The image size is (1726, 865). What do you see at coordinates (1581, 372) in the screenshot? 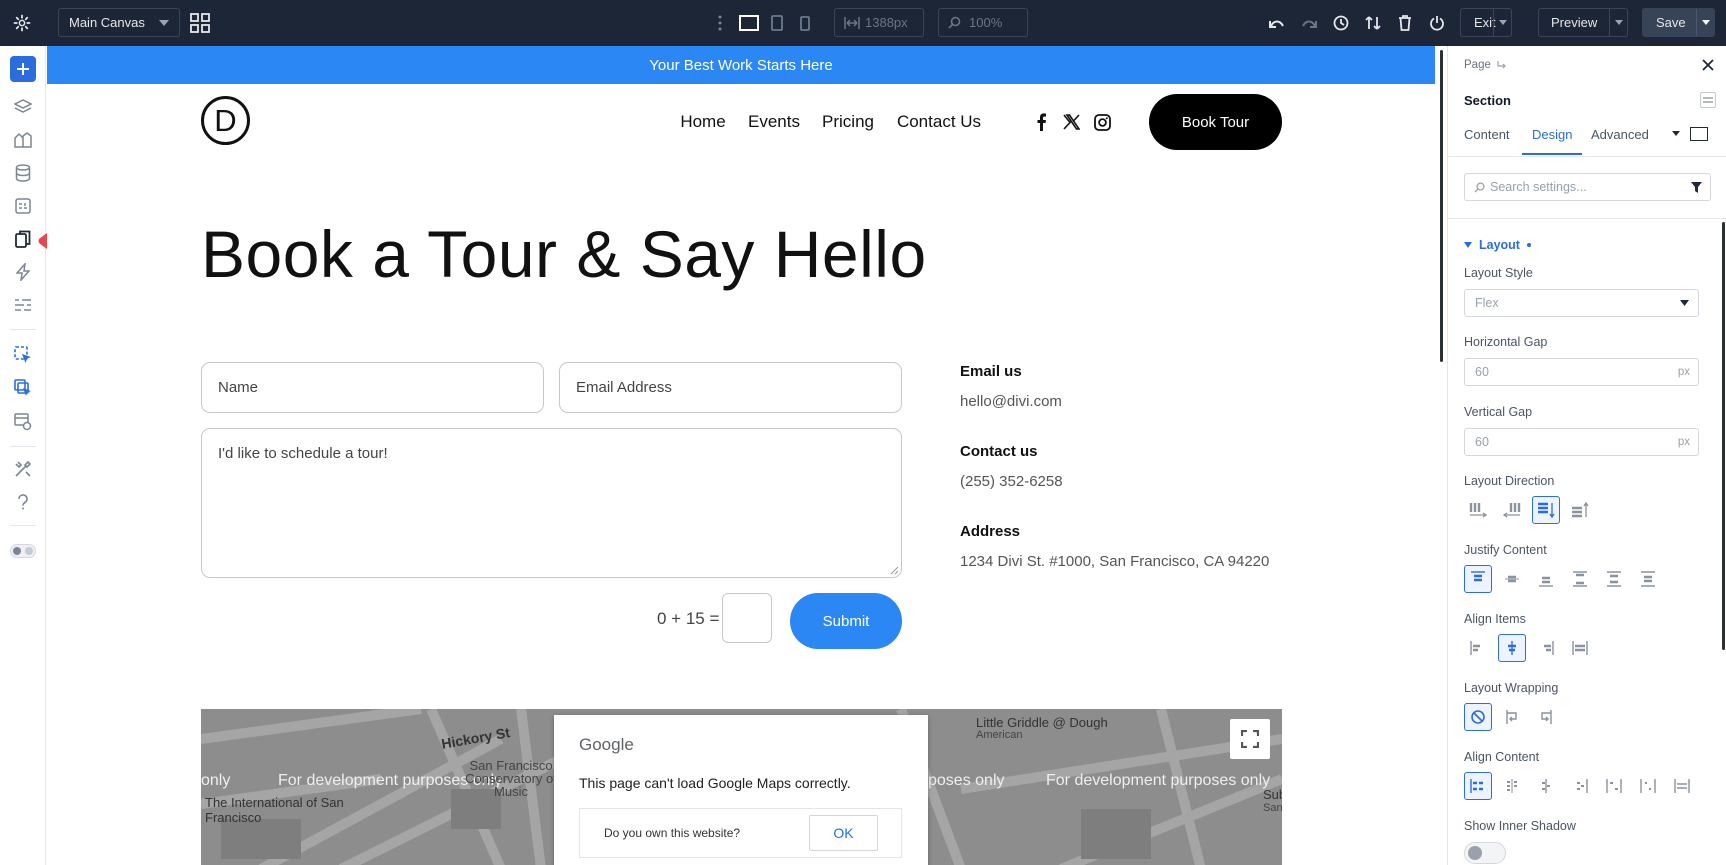
I see `horizontal-gap-input: 60 px` at bounding box center [1581, 372].